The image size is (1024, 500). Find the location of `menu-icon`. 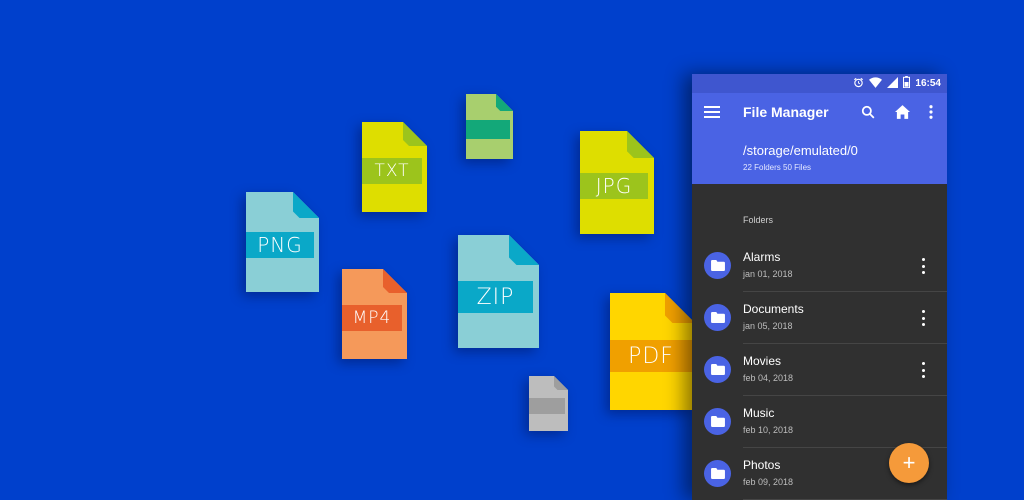

menu-icon is located at coordinates (712, 112).